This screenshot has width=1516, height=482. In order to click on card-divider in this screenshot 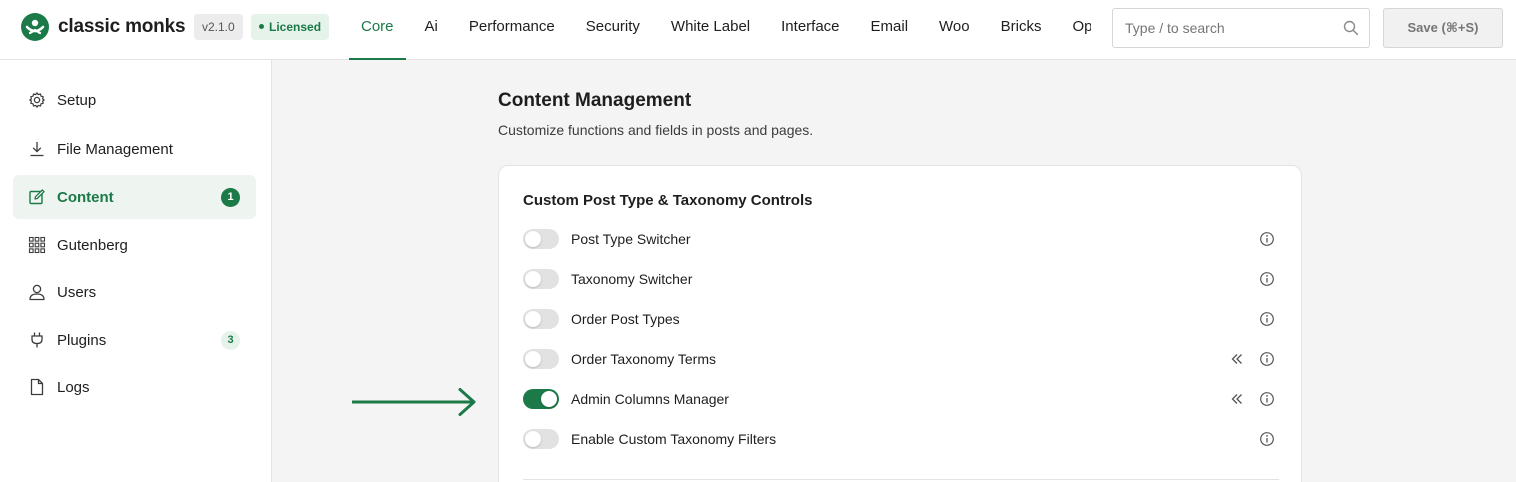, I will do `click(901, 479)`.